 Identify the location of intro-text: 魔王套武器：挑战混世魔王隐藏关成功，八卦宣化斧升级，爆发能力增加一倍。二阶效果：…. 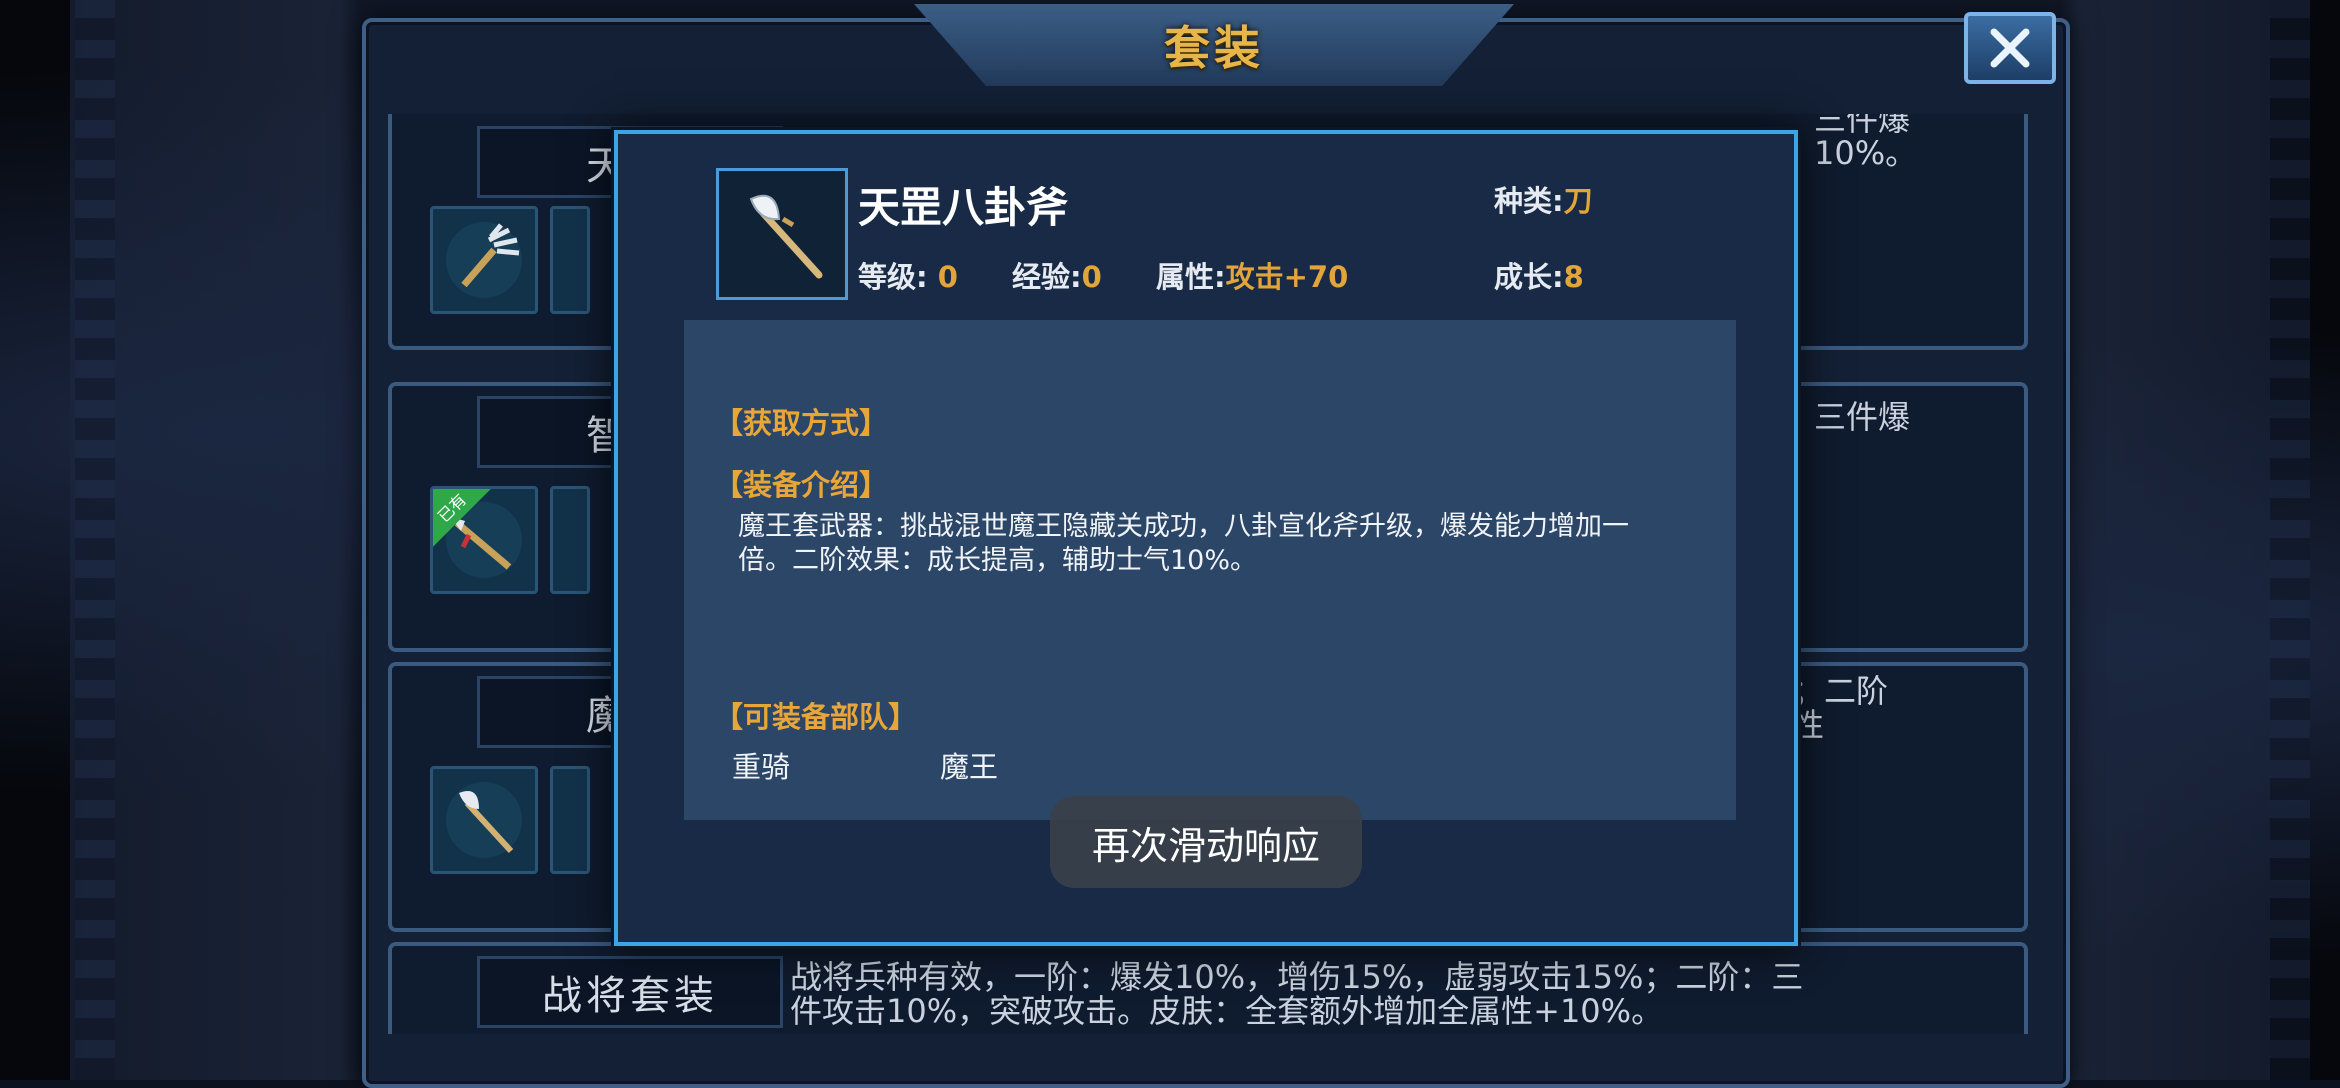
(1183, 543).